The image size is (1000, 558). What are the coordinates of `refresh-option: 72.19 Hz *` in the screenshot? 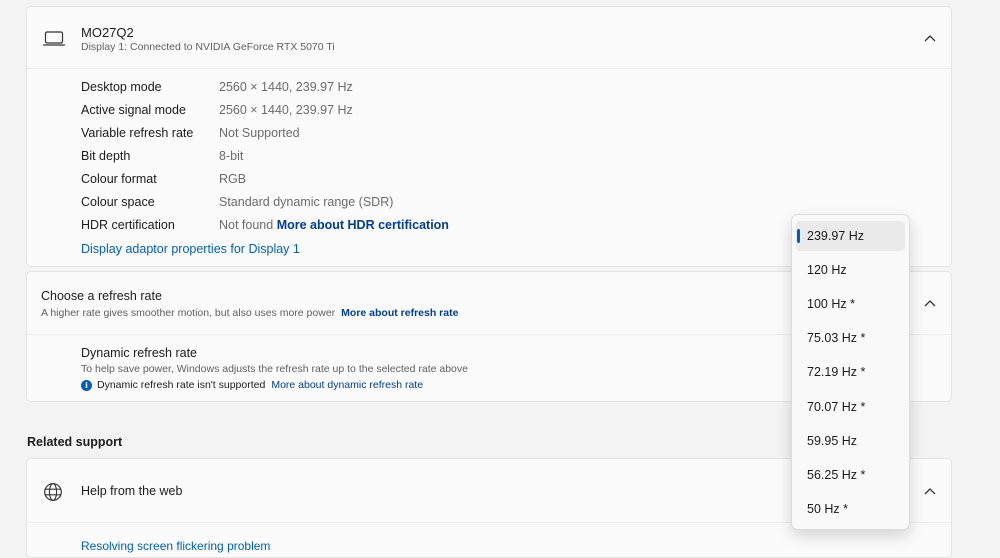 It's located at (850, 372).